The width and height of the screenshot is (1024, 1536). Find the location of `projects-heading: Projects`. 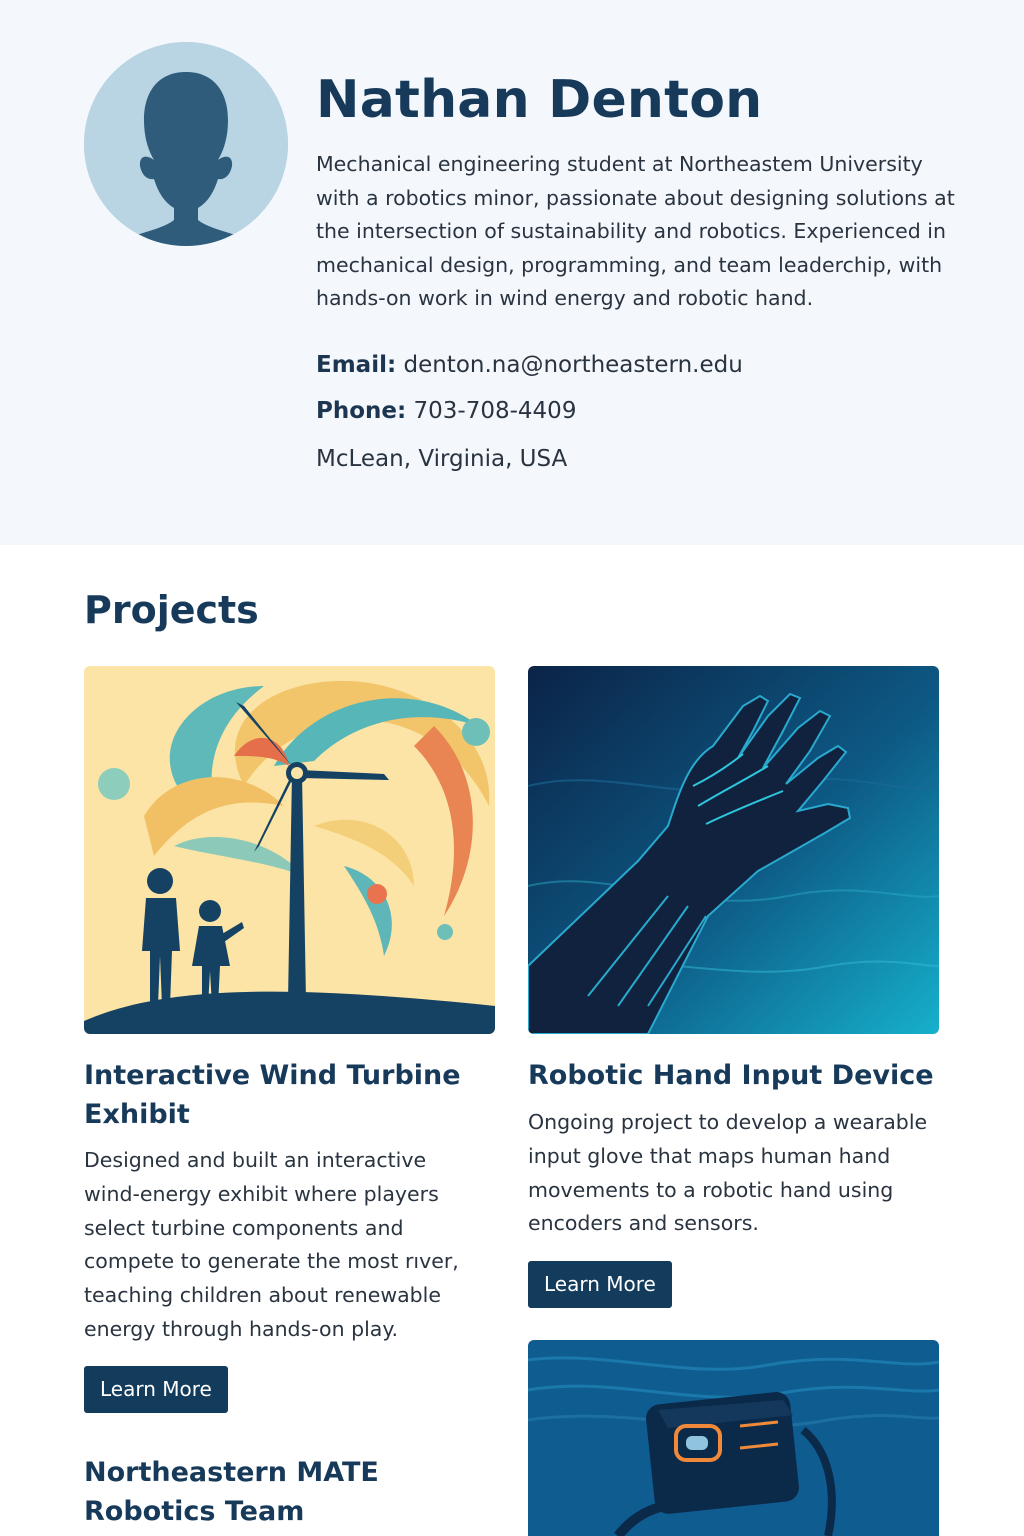

projects-heading: Projects is located at coordinates (171, 610).